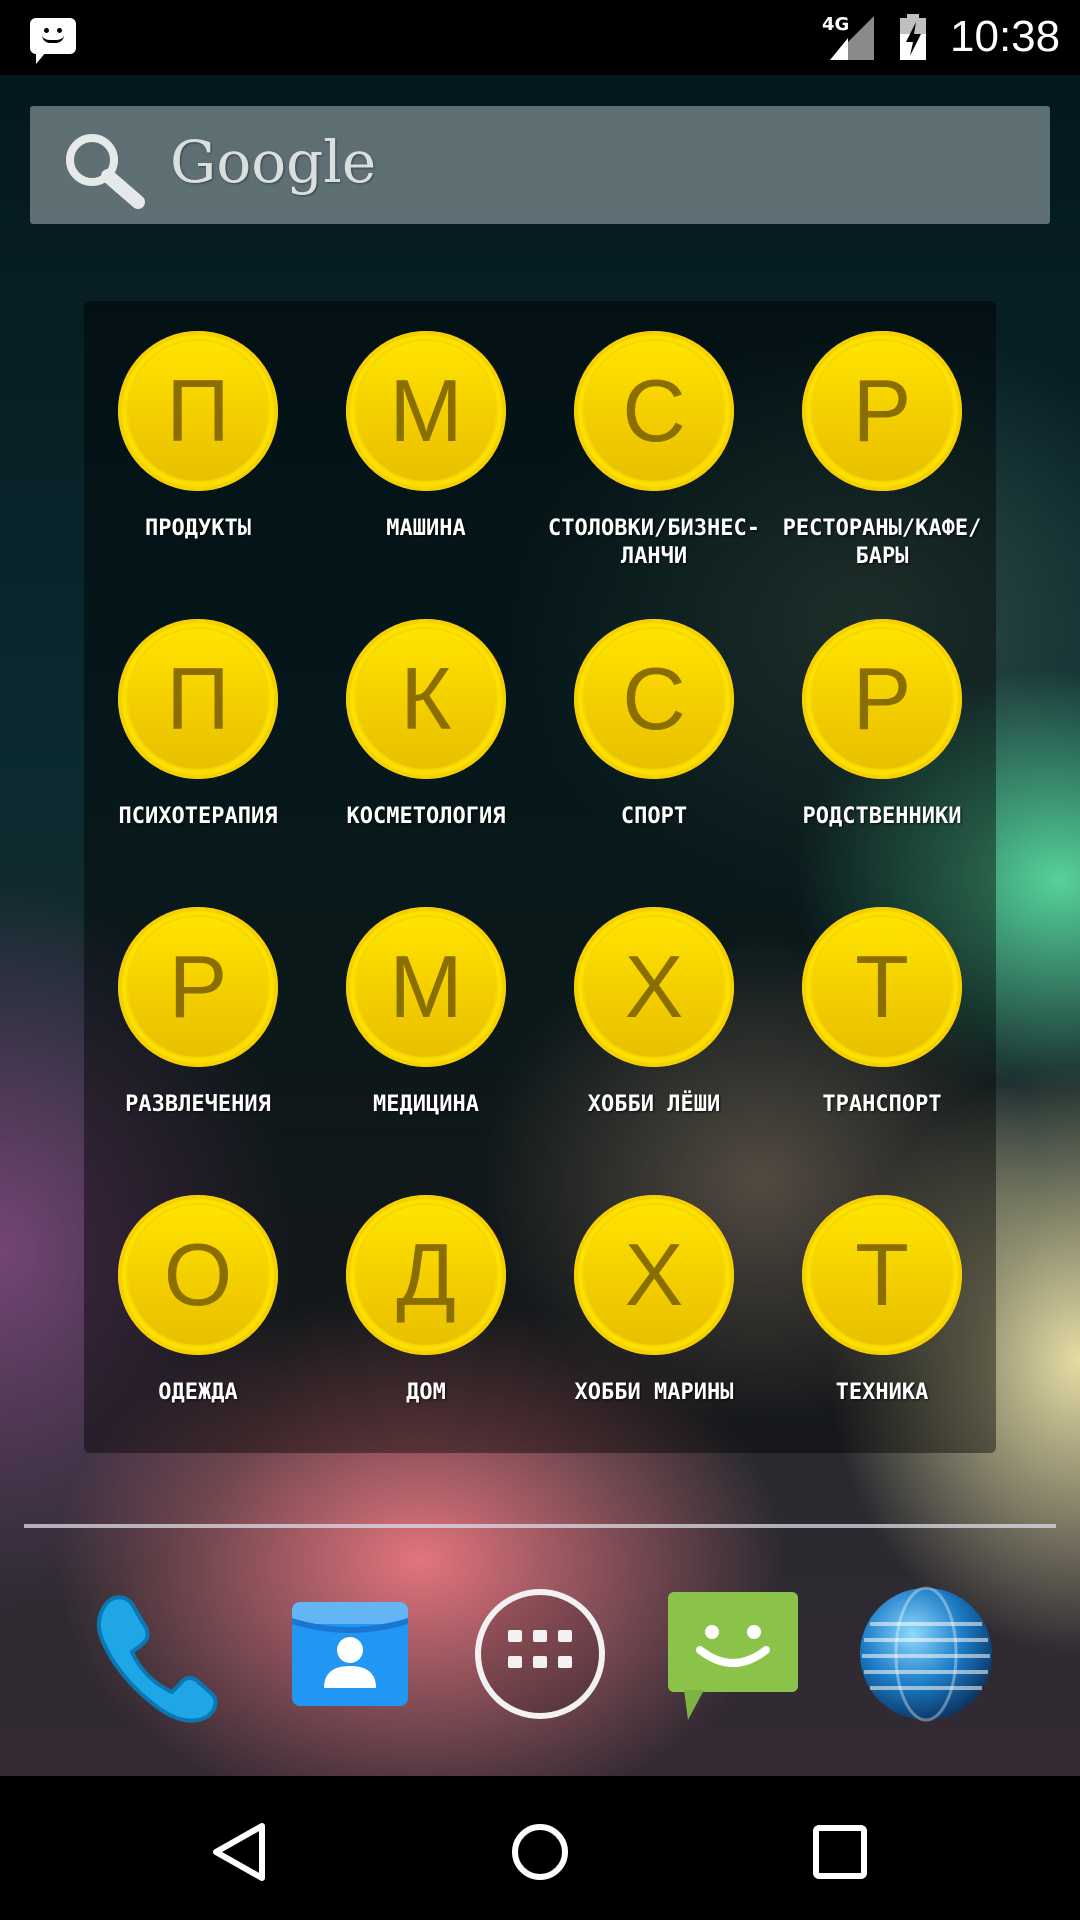  What do you see at coordinates (426, 1104) in the screenshot?
I see `app-label: МЕДИЦИНА` at bounding box center [426, 1104].